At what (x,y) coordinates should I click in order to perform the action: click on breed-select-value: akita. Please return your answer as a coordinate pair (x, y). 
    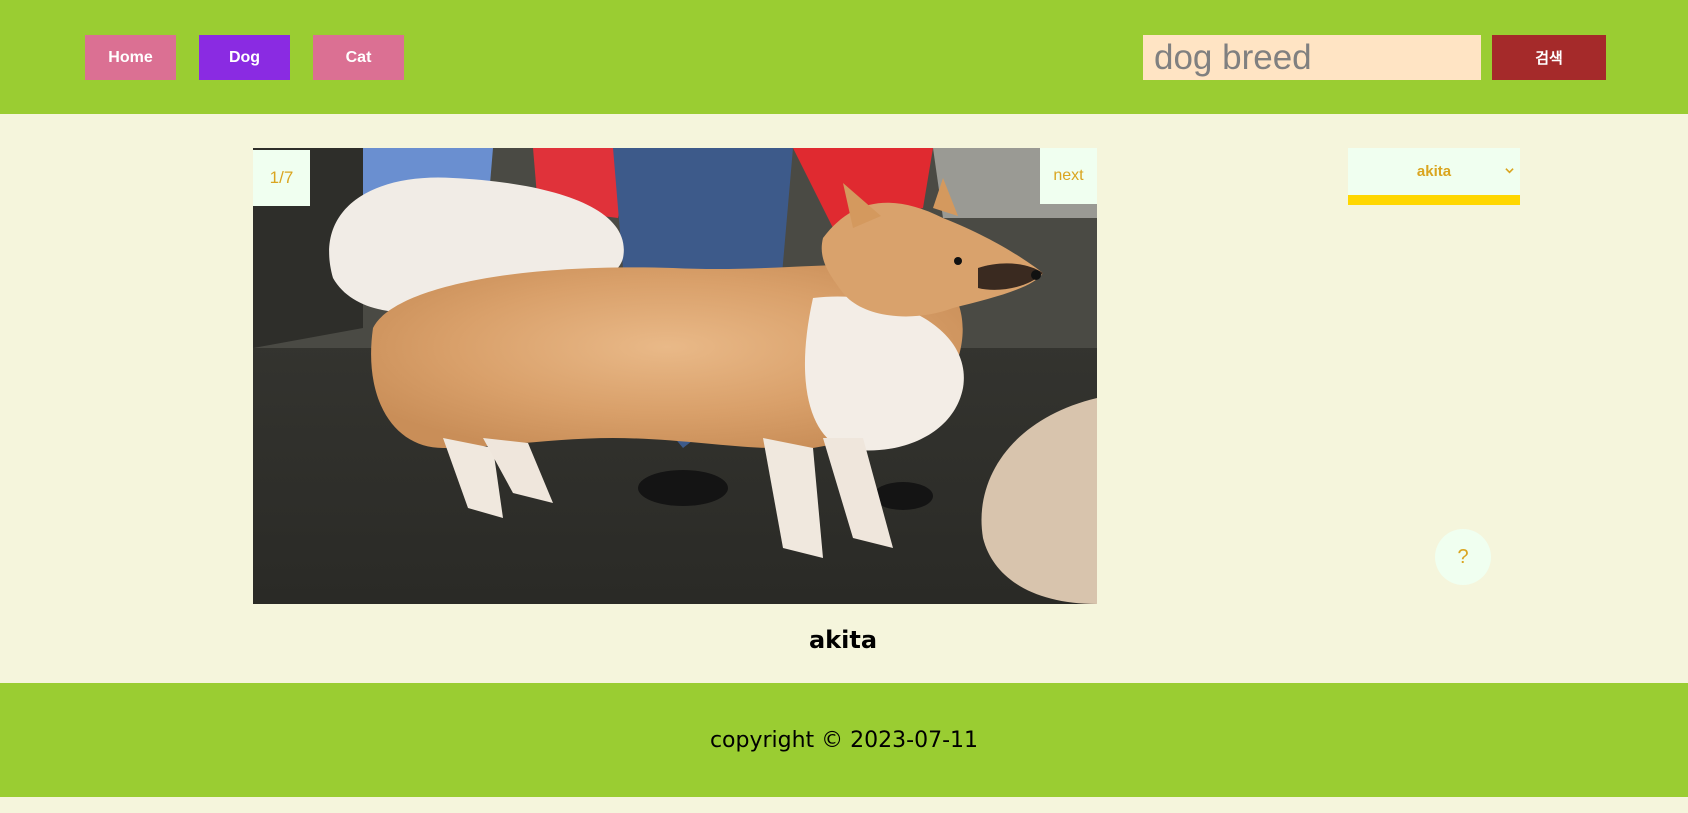
    Looking at the image, I should click on (1434, 171).